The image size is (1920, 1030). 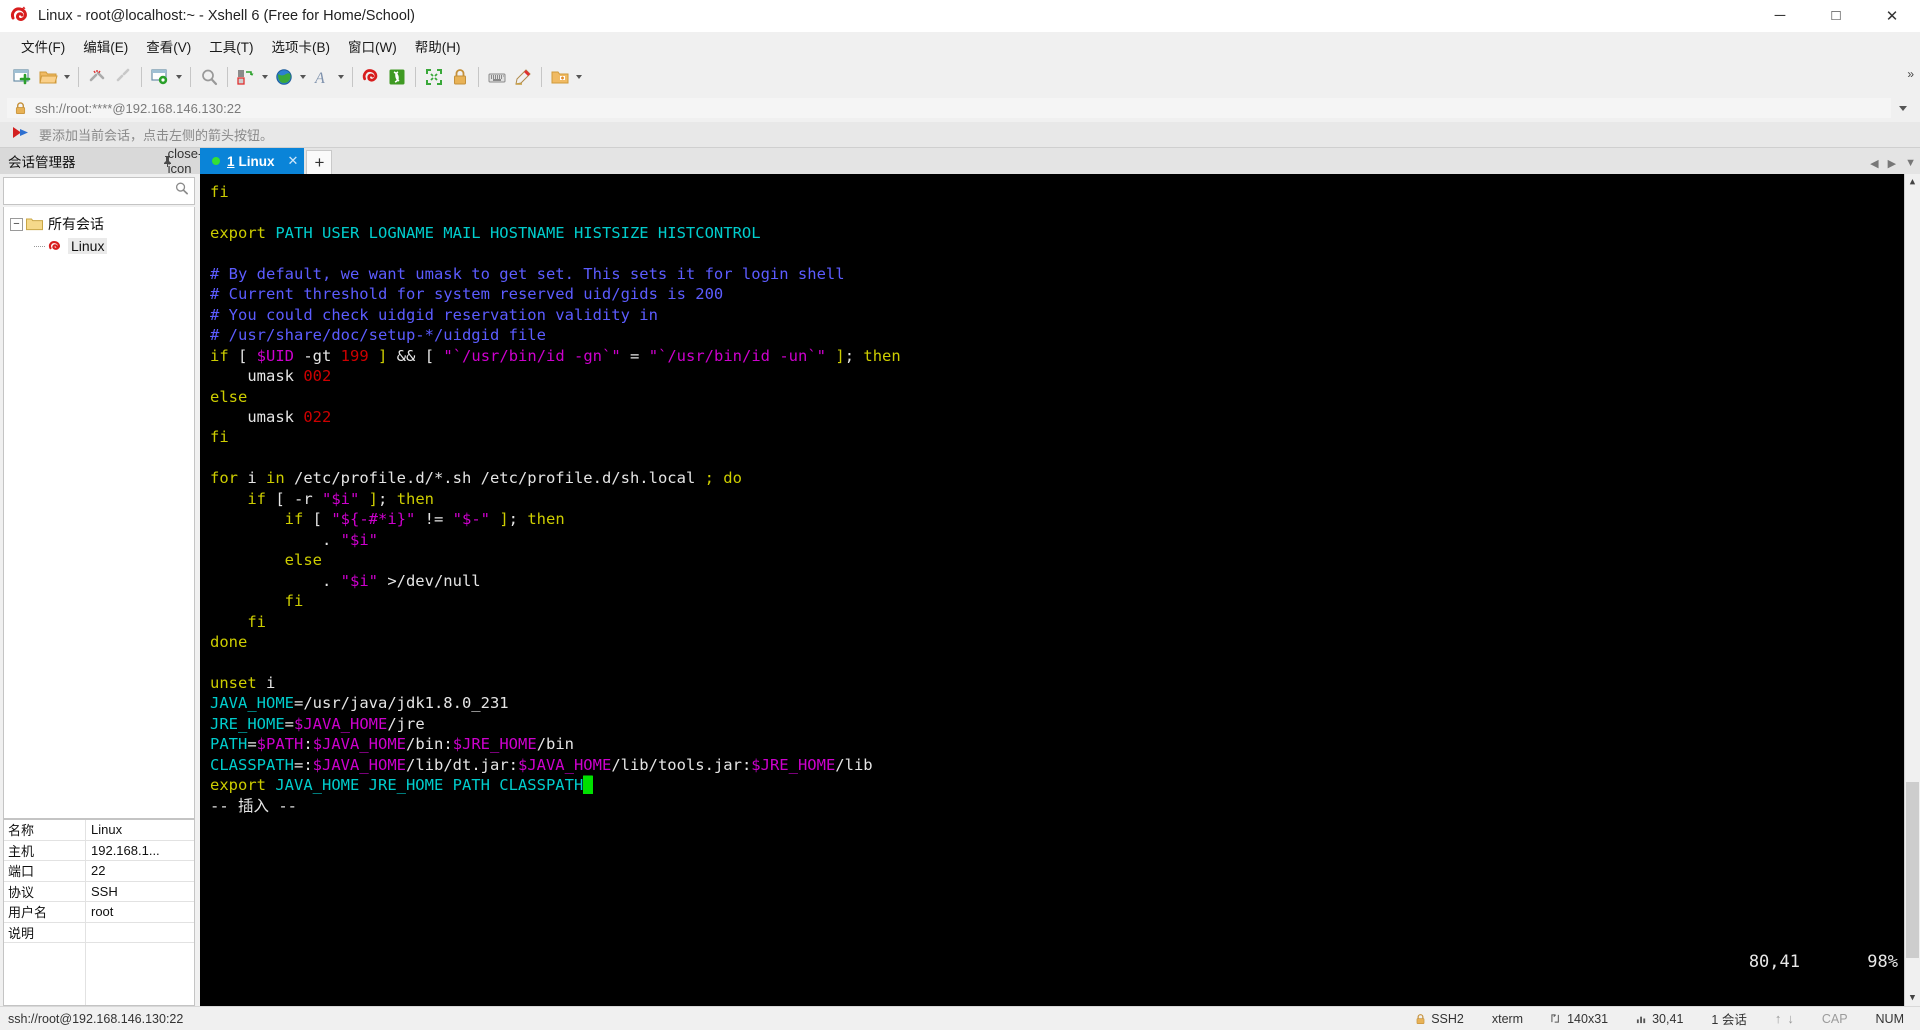 I want to click on tab-number: 1, so click(x=231, y=161).